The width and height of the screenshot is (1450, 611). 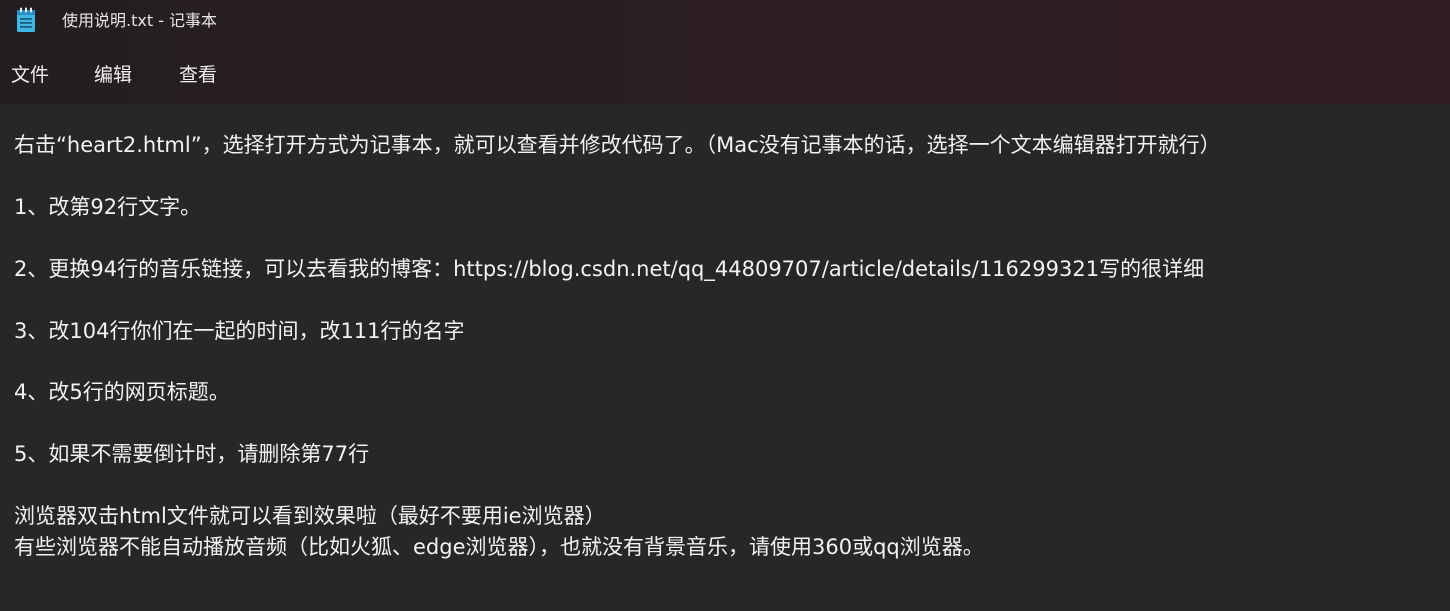 What do you see at coordinates (310, 516) in the screenshot?
I see `document-line: 浏览器双击html文件就可以看到效果啦（最好不要用ie浏览器）` at bounding box center [310, 516].